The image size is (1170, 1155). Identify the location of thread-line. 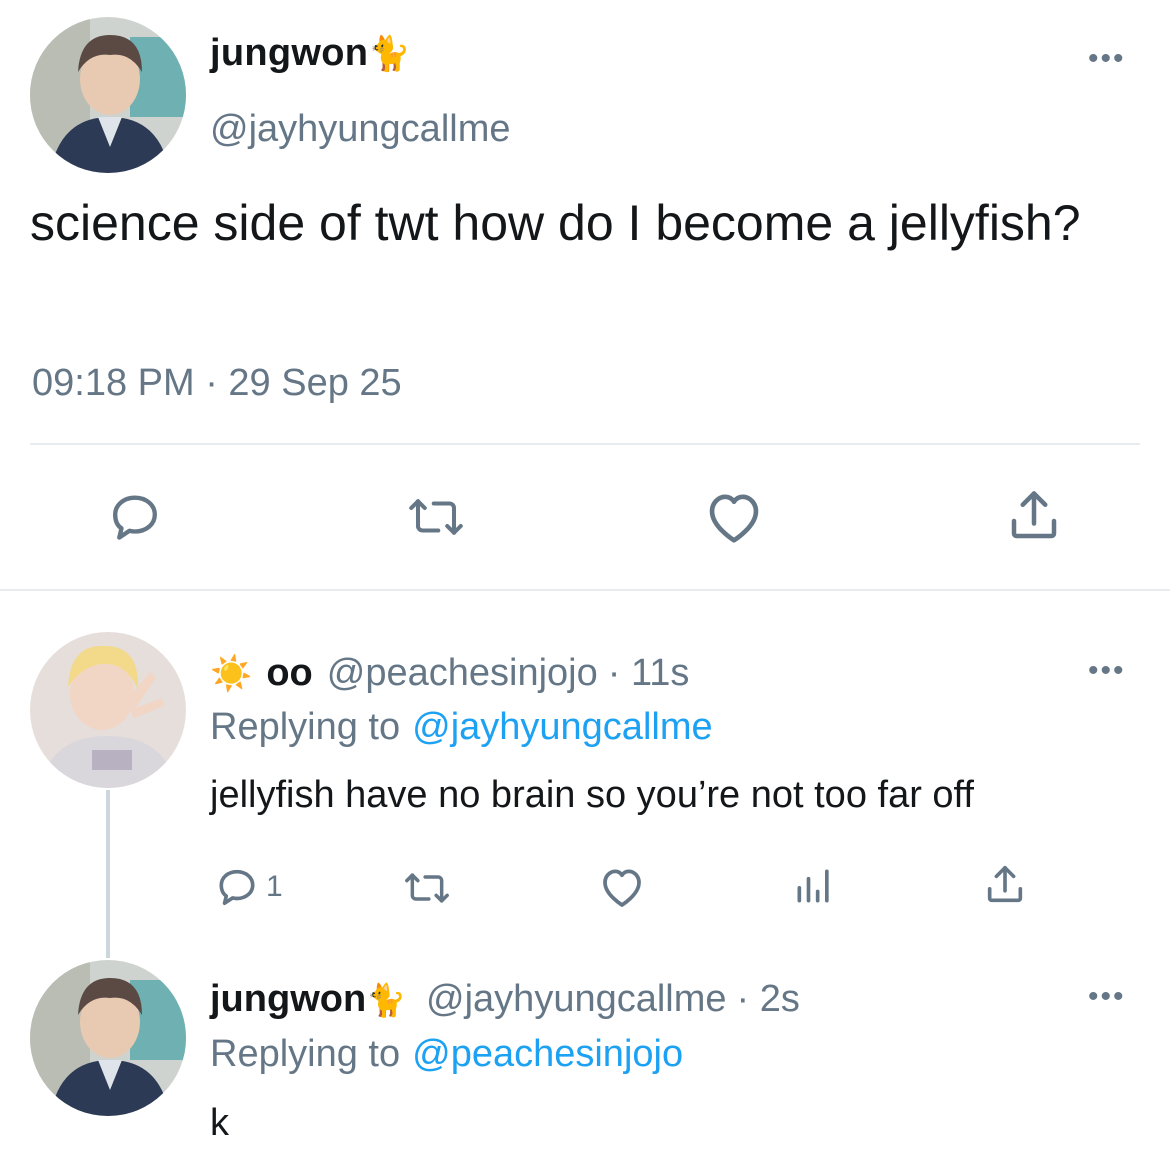
(108, 874).